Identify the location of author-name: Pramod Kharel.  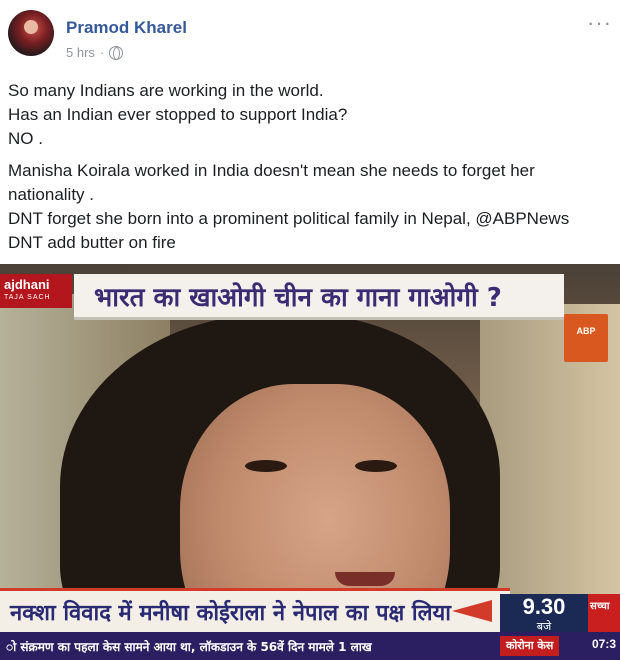
(126, 28).